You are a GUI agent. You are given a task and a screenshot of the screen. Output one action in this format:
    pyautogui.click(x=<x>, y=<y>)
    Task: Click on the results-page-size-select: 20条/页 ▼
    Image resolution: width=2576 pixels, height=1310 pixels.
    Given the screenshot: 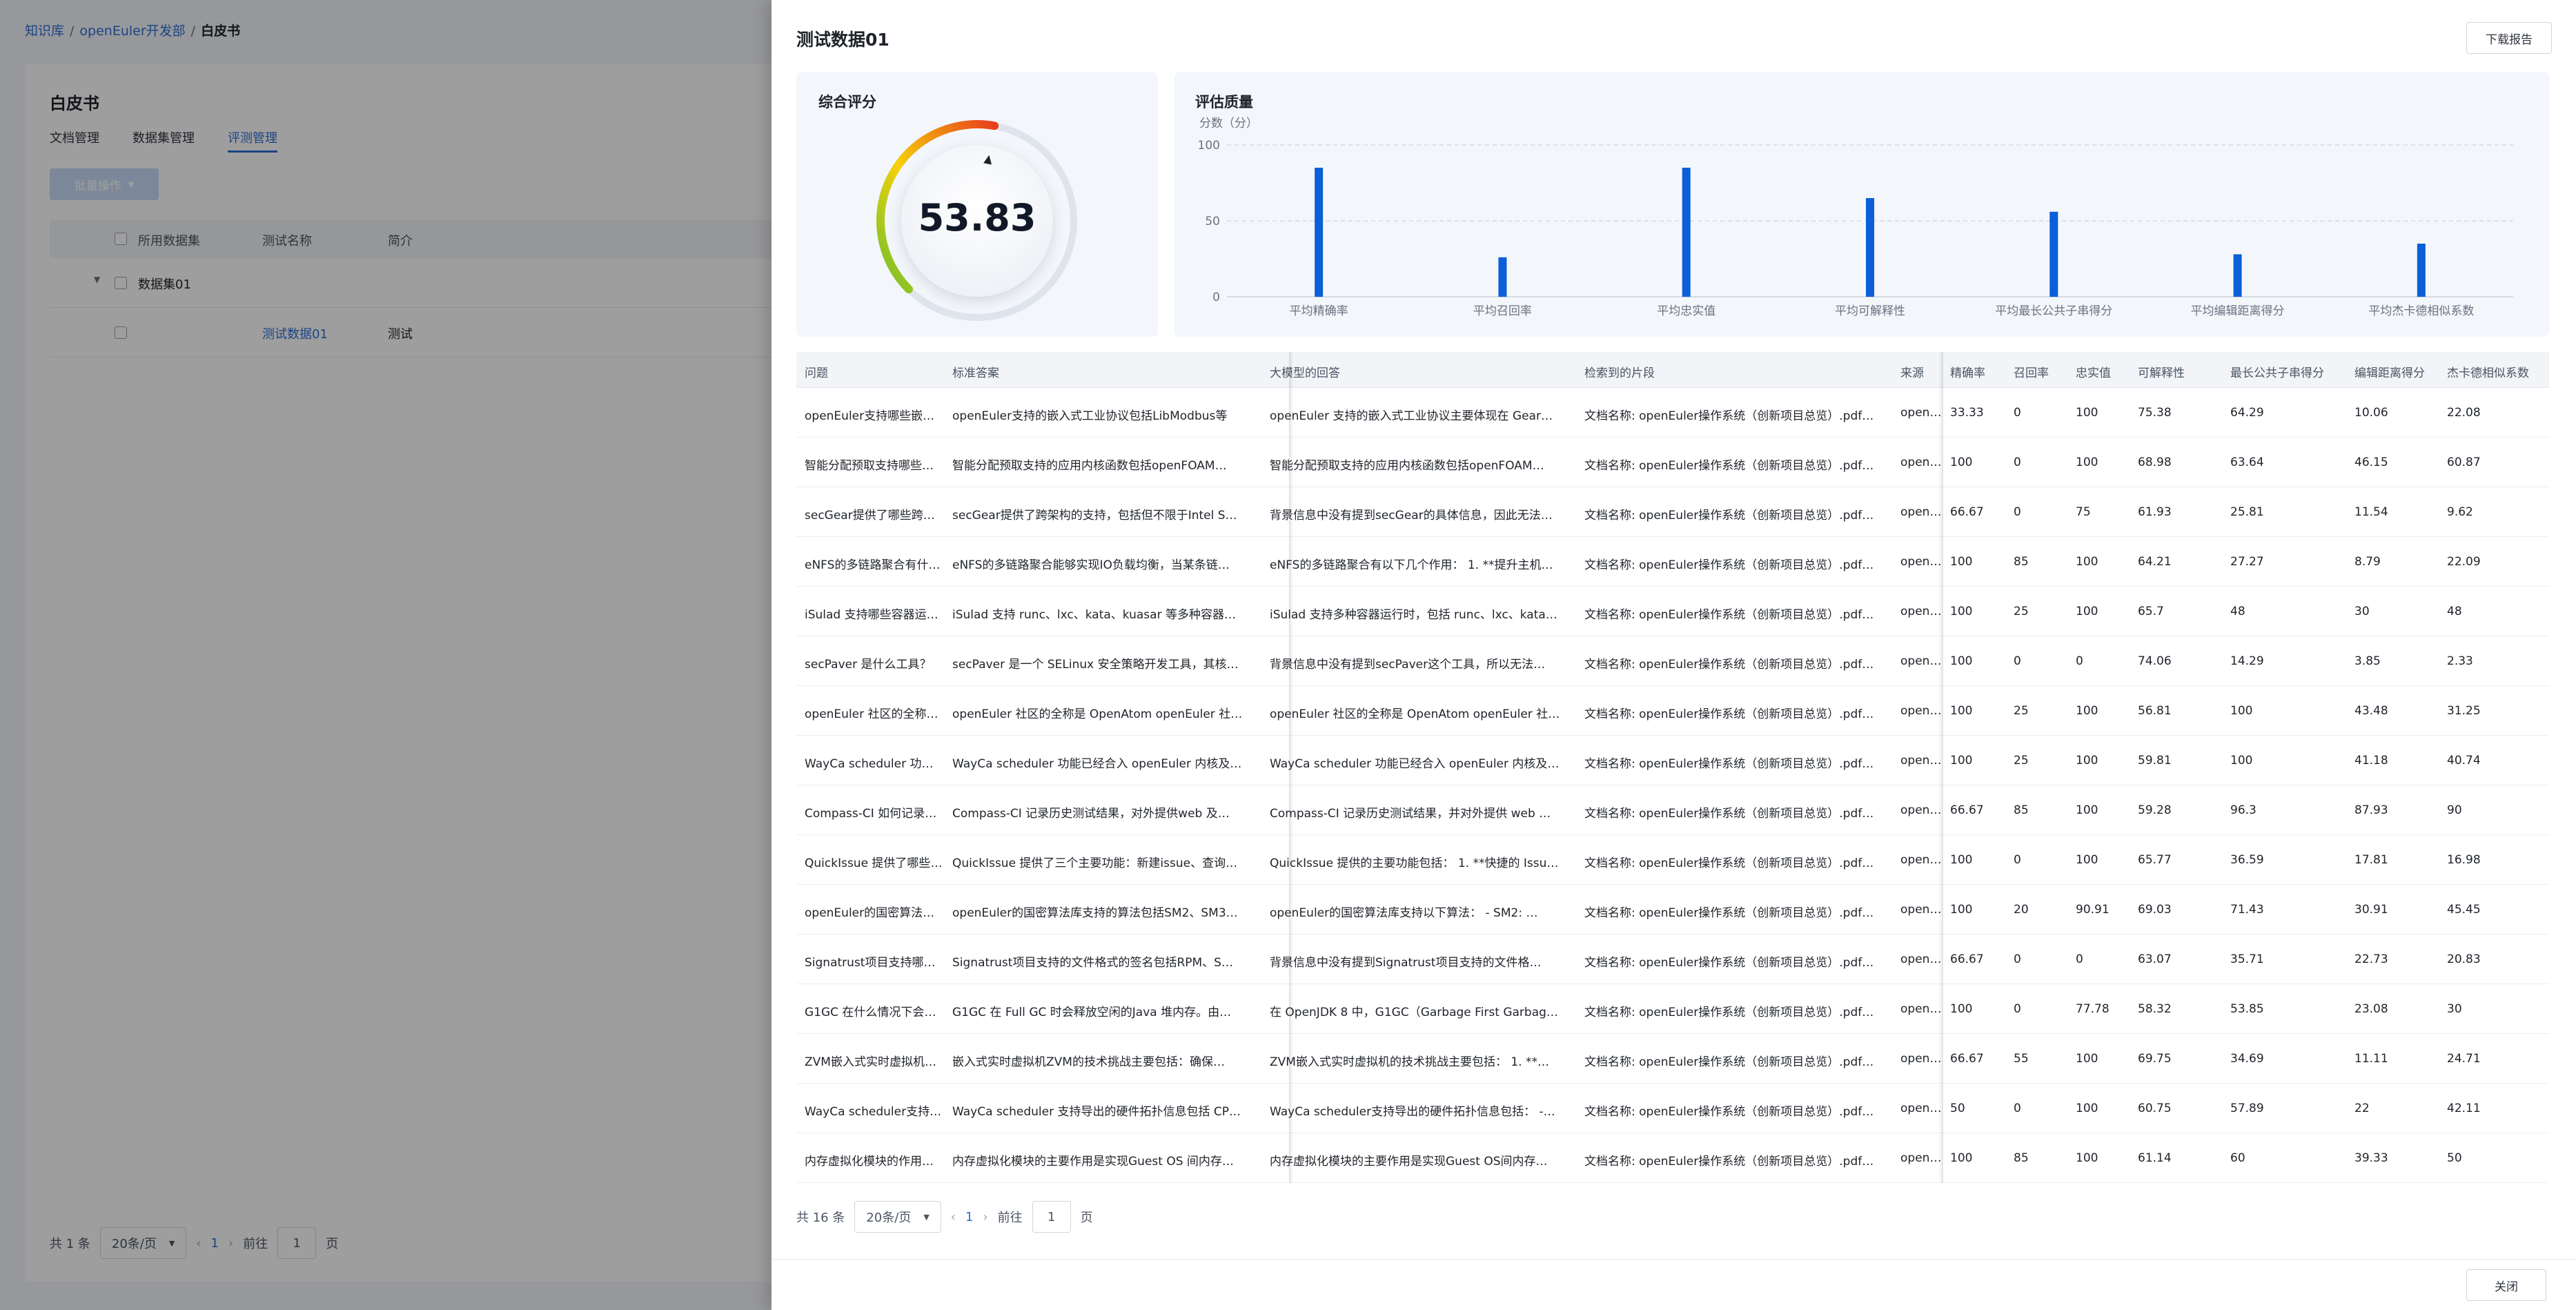 What is the action you would take?
    pyautogui.click(x=897, y=1217)
    